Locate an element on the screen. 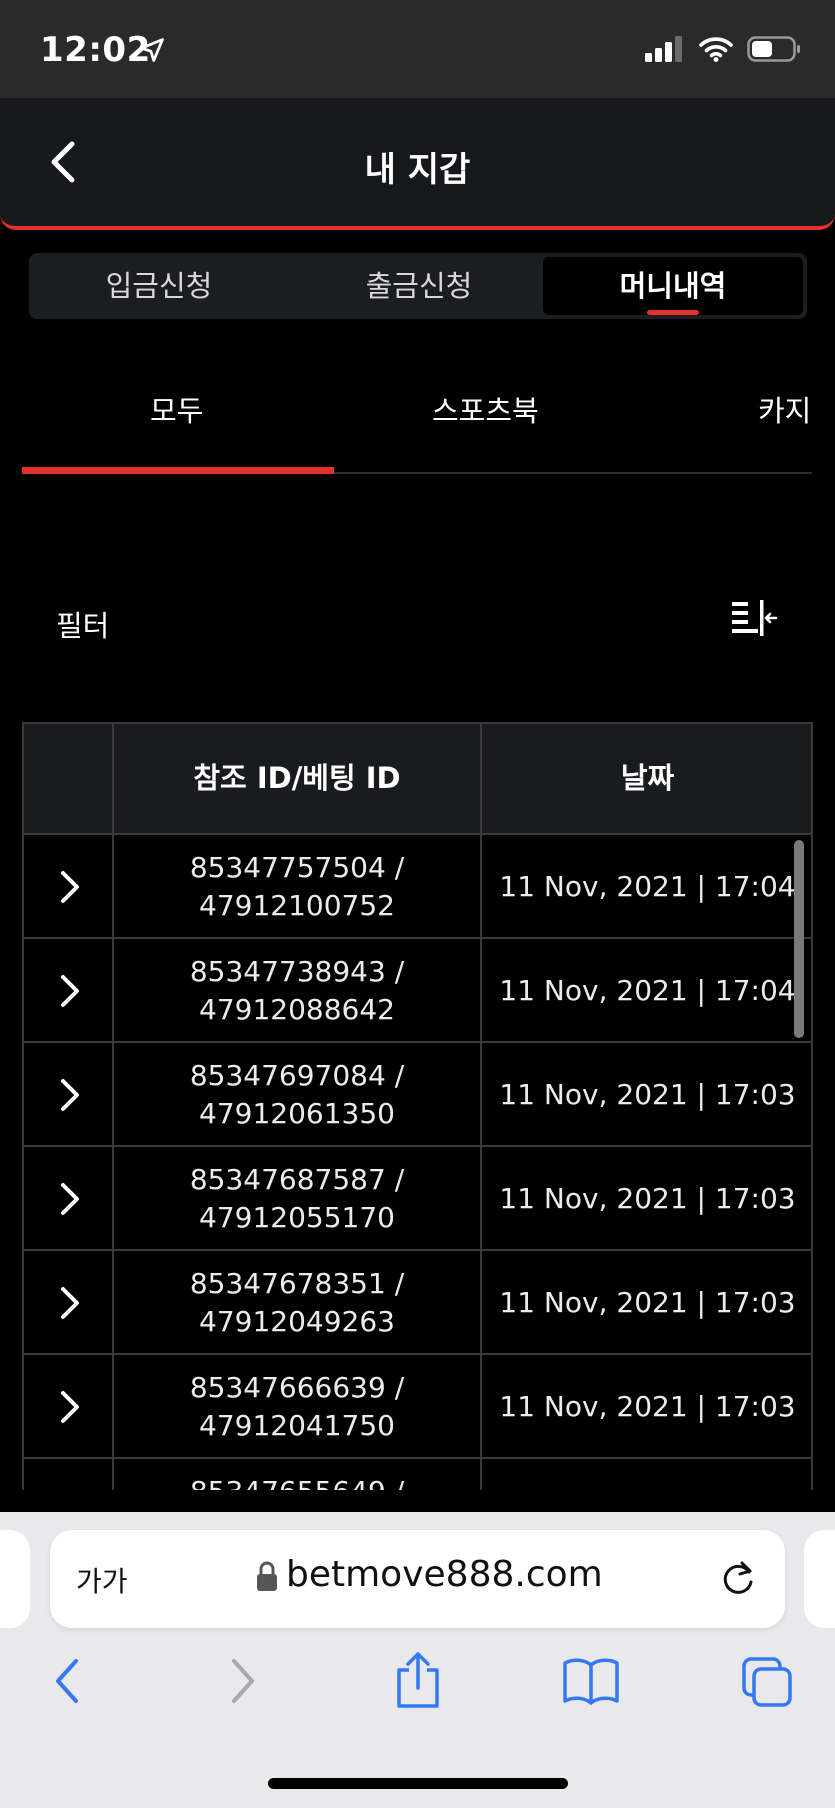 This screenshot has height=1808, width=835. safari-back-icon is located at coordinates (66, 1681).